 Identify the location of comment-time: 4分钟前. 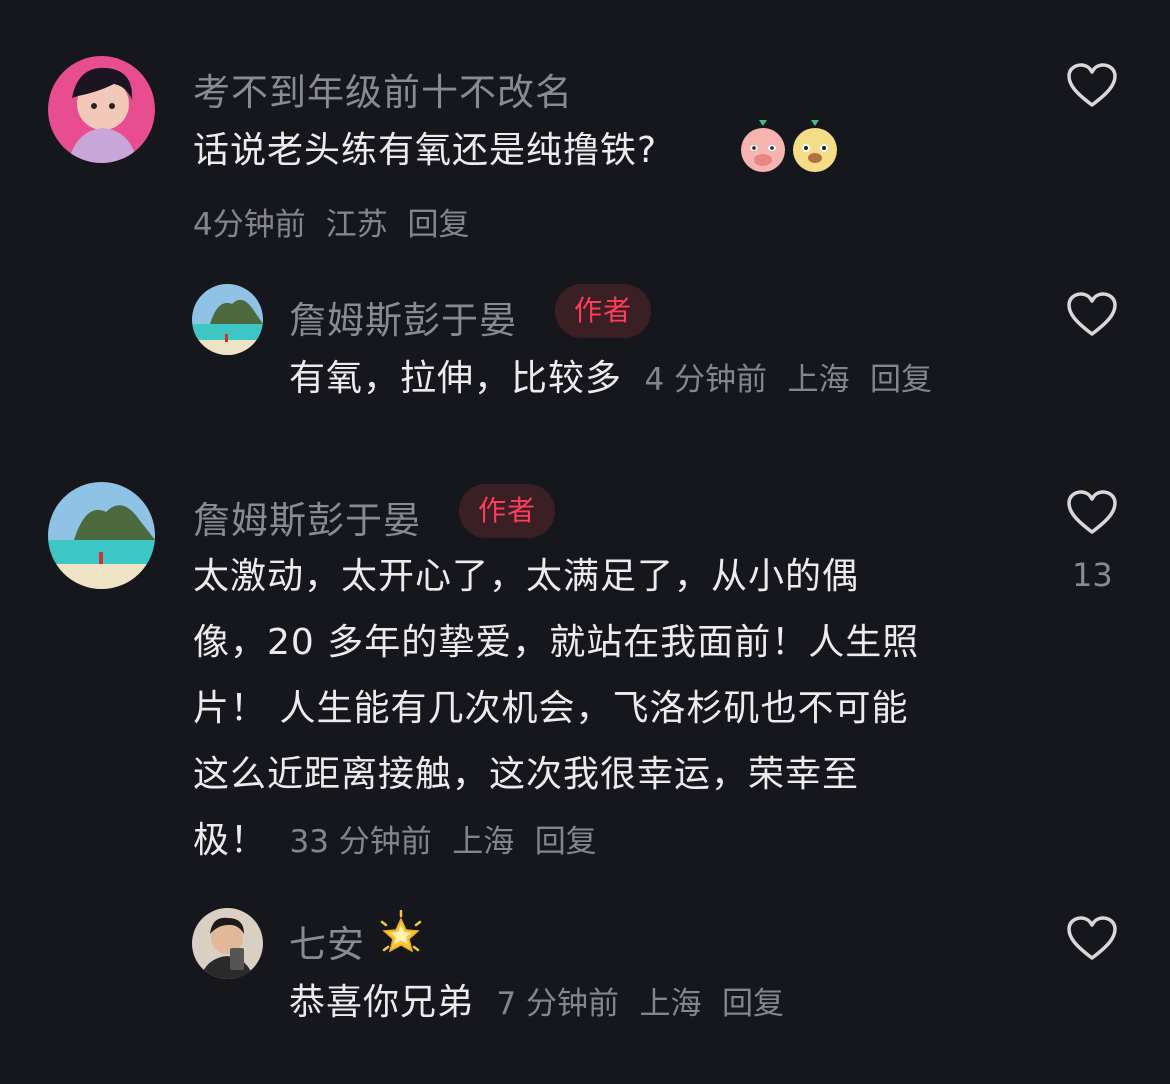
(249, 225).